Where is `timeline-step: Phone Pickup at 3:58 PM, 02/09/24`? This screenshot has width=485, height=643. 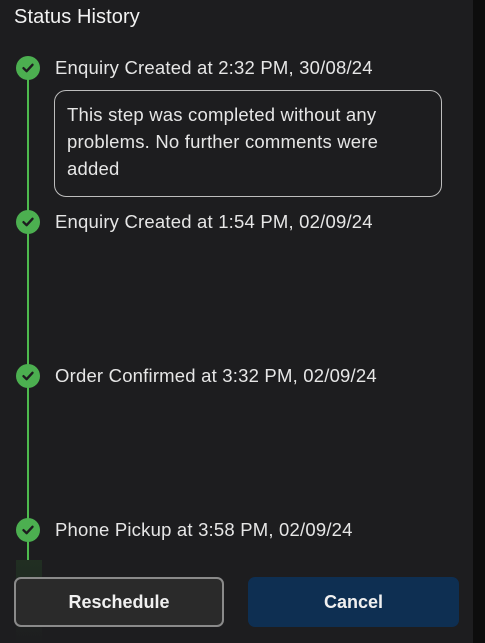 timeline-step: Phone Pickup at 3:58 PM, 02/09/24 is located at coordinates (184, 530).